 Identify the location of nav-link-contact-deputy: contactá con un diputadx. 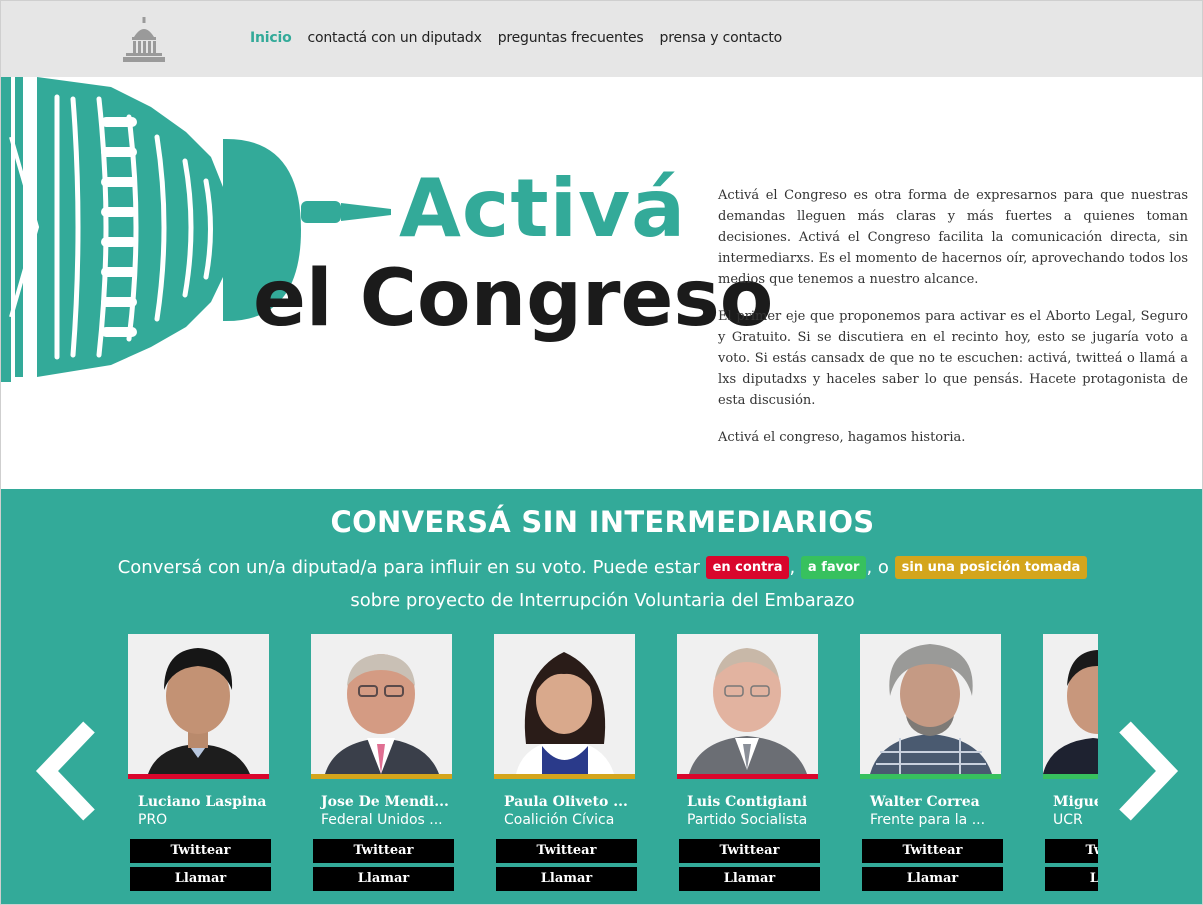
(395, 38).